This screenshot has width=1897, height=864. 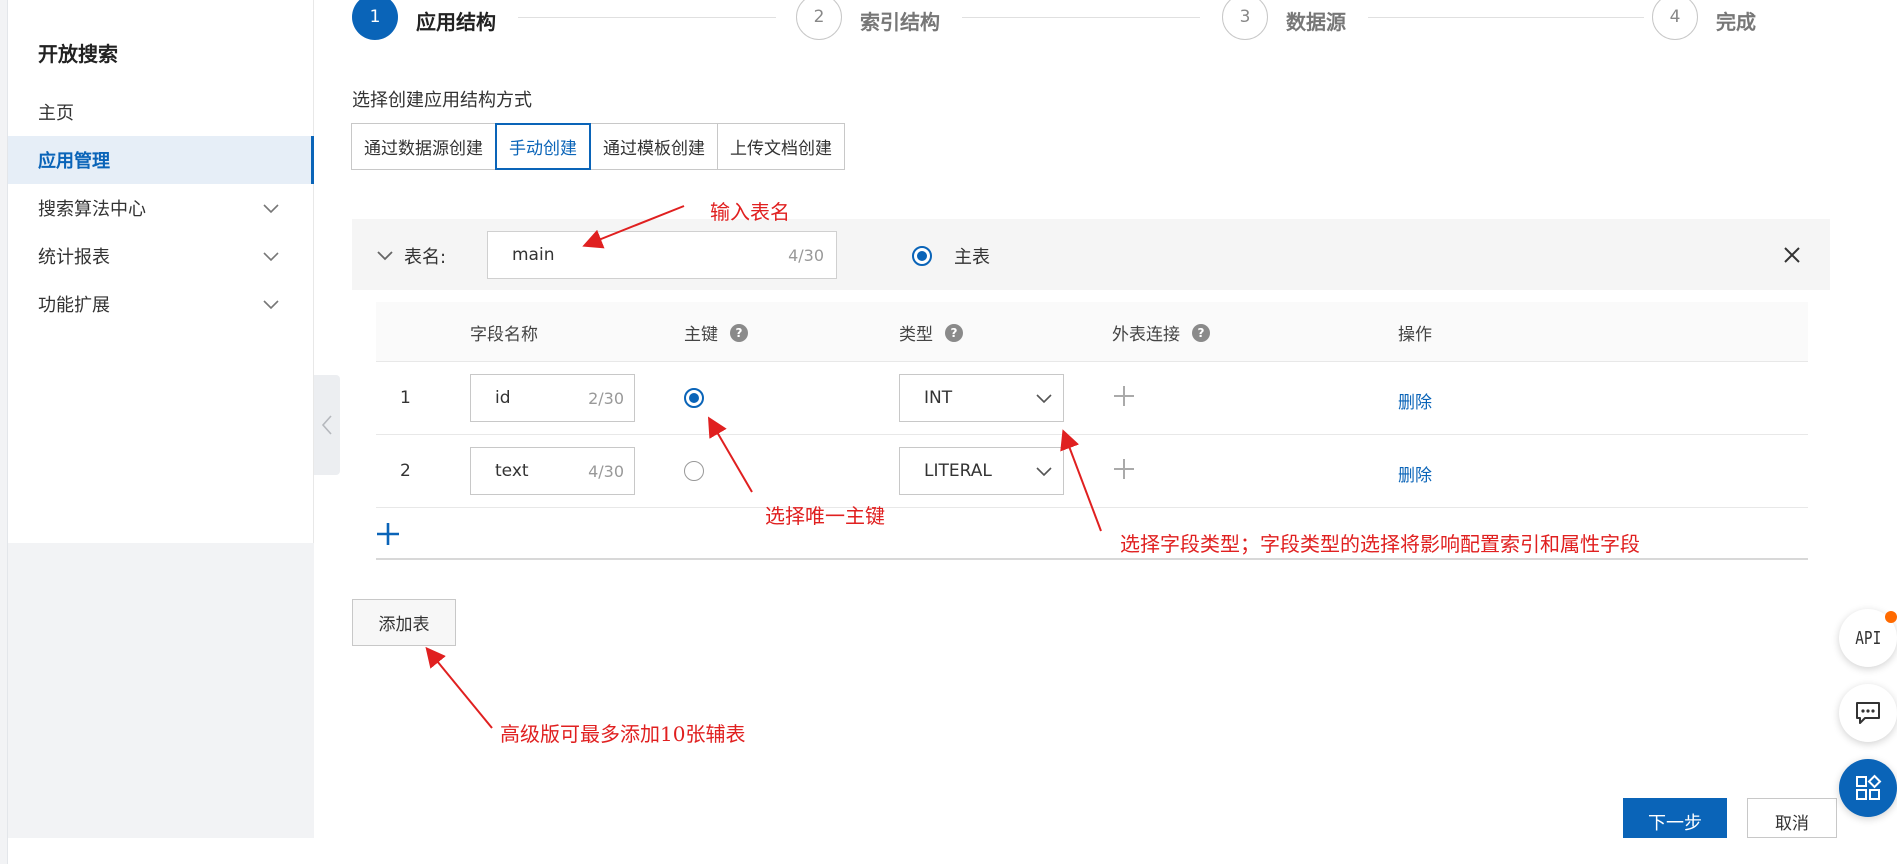 I want to click on chevron-left-icon, so click(x=326, y=425).